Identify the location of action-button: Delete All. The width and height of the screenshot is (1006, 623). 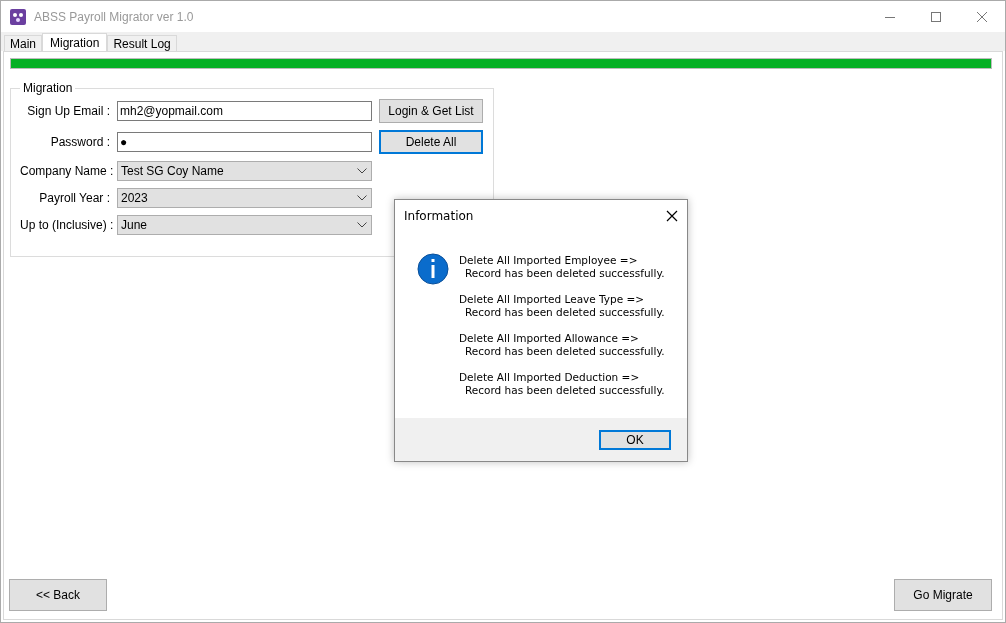
(431, 142).